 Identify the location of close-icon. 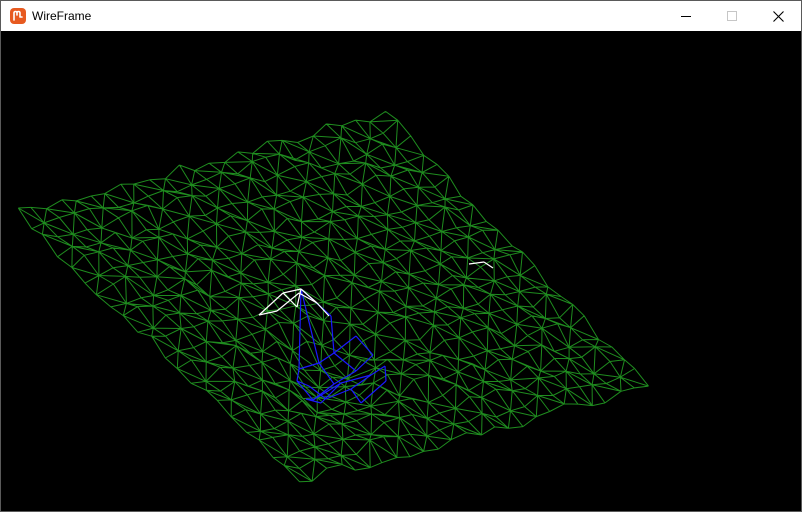
(778, 16).